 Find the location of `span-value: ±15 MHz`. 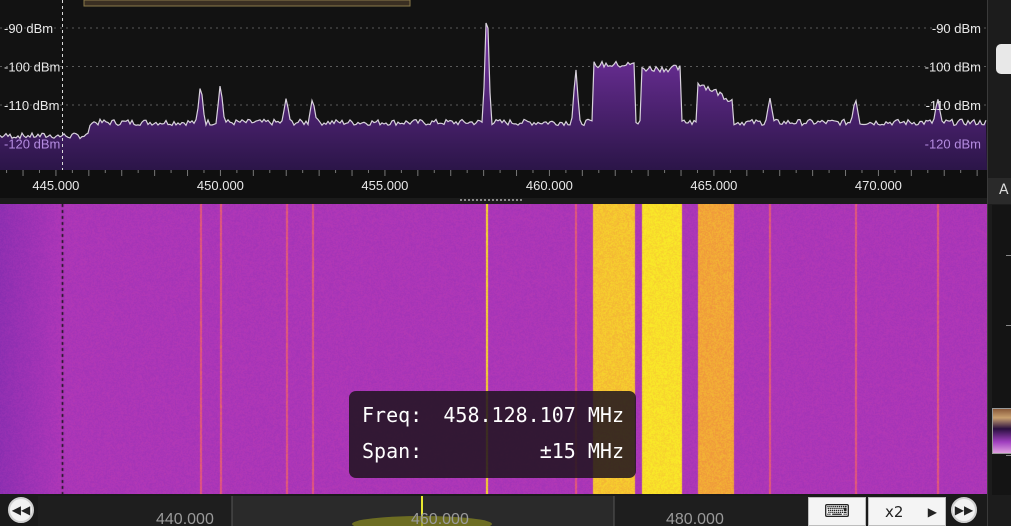

span-value: ±15 MHz is located at coordinates (581, 451).